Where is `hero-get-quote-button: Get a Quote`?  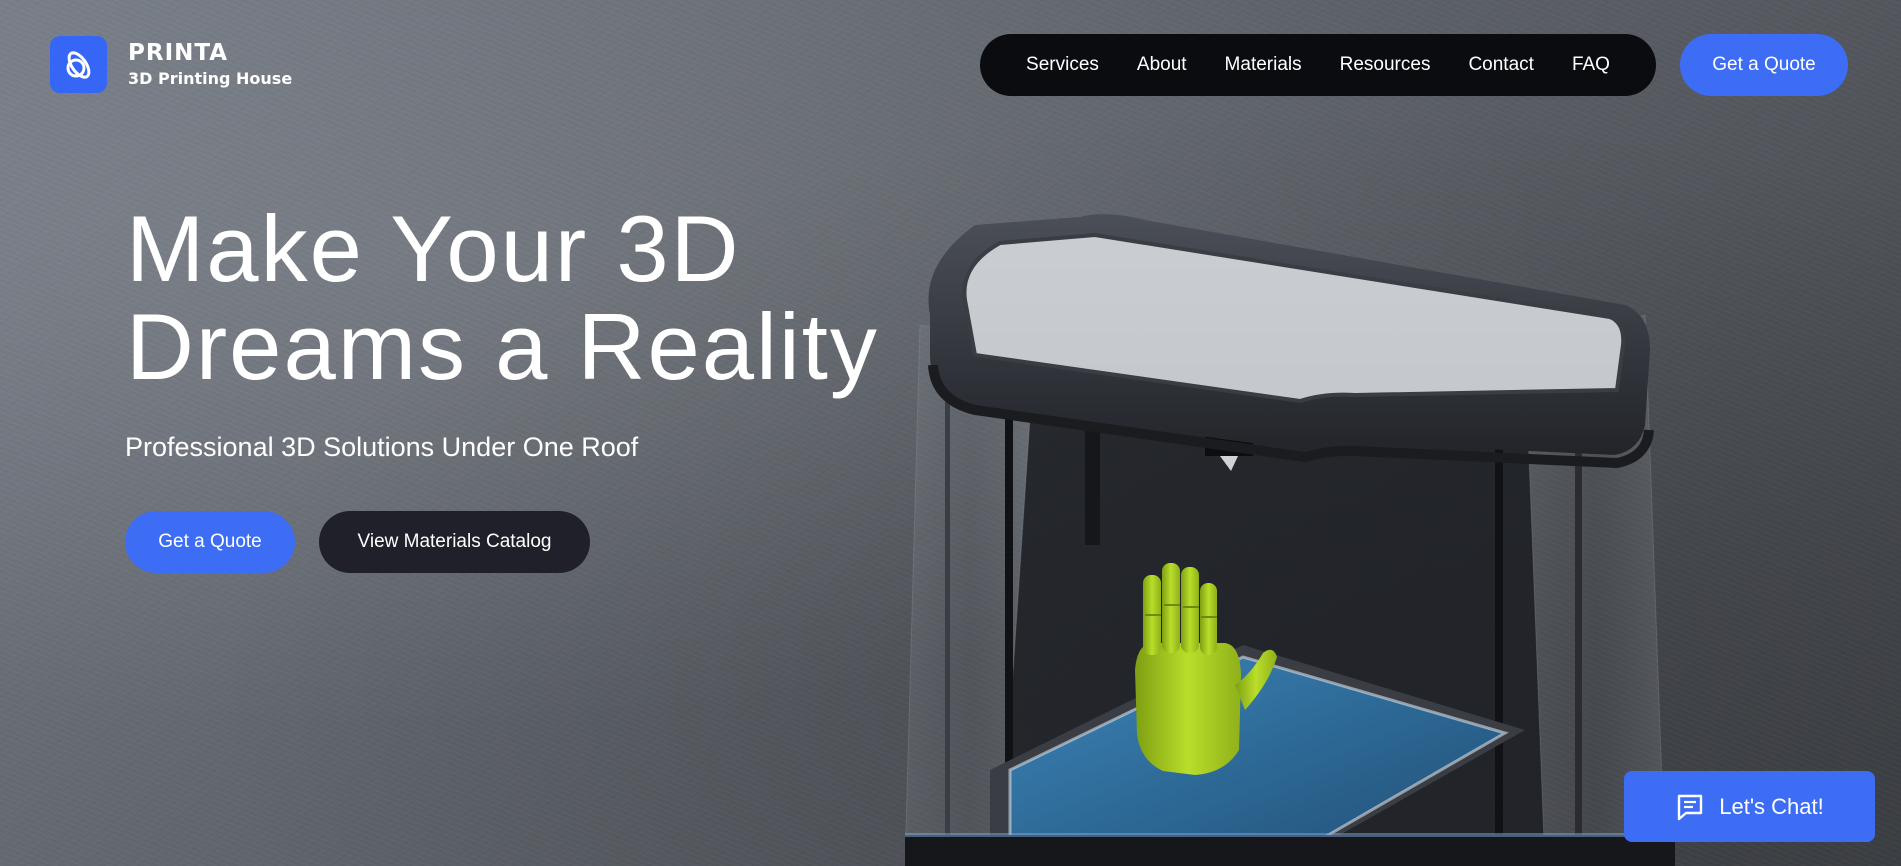 hero-get-quote-button: Get a Quote is located at coordinates (210, 542).